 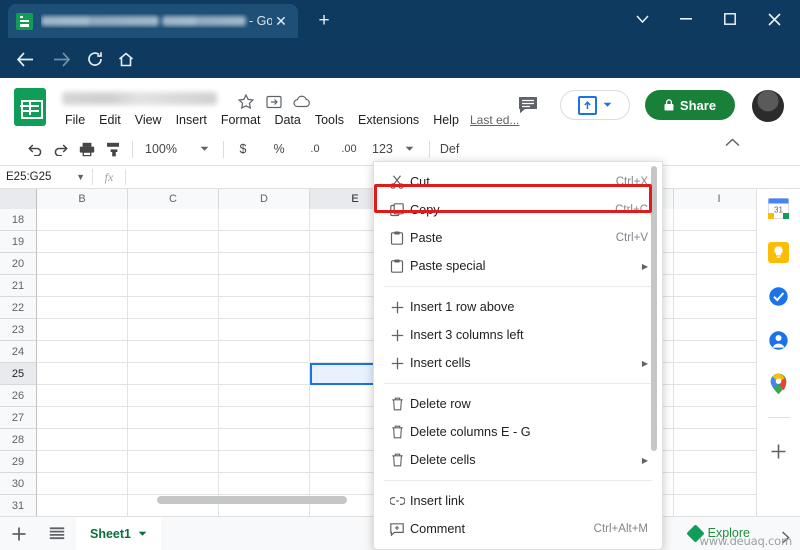 What do you see at coordinates (191, 120) in the screenshot?
I see `menu-insert: Insert` at bounding box center [191, 120].